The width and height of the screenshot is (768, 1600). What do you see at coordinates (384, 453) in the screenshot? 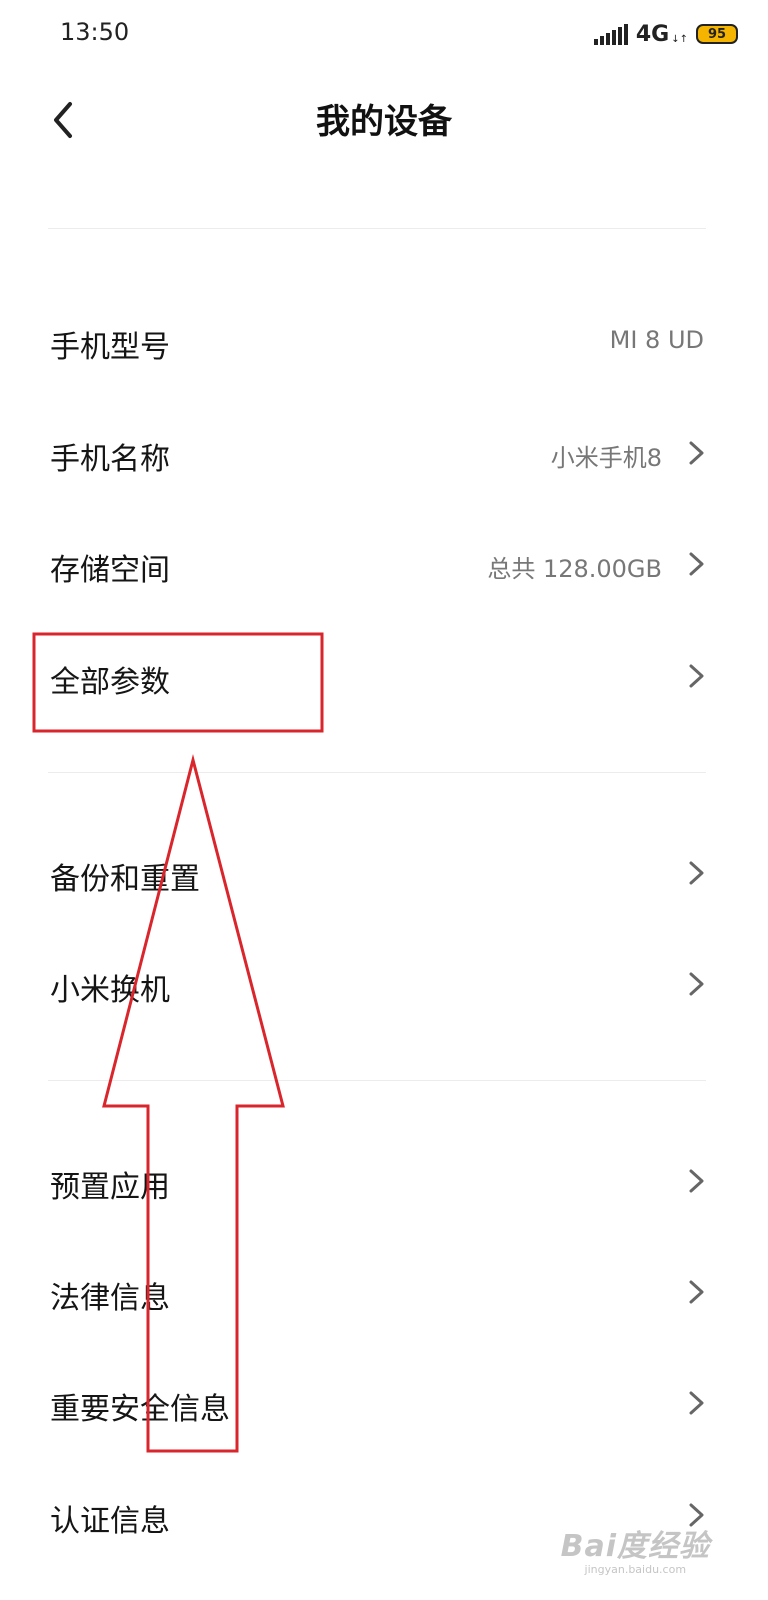
I see `row-phone-name: 手机名称 小米手机8` at bounding box center [384, 453].